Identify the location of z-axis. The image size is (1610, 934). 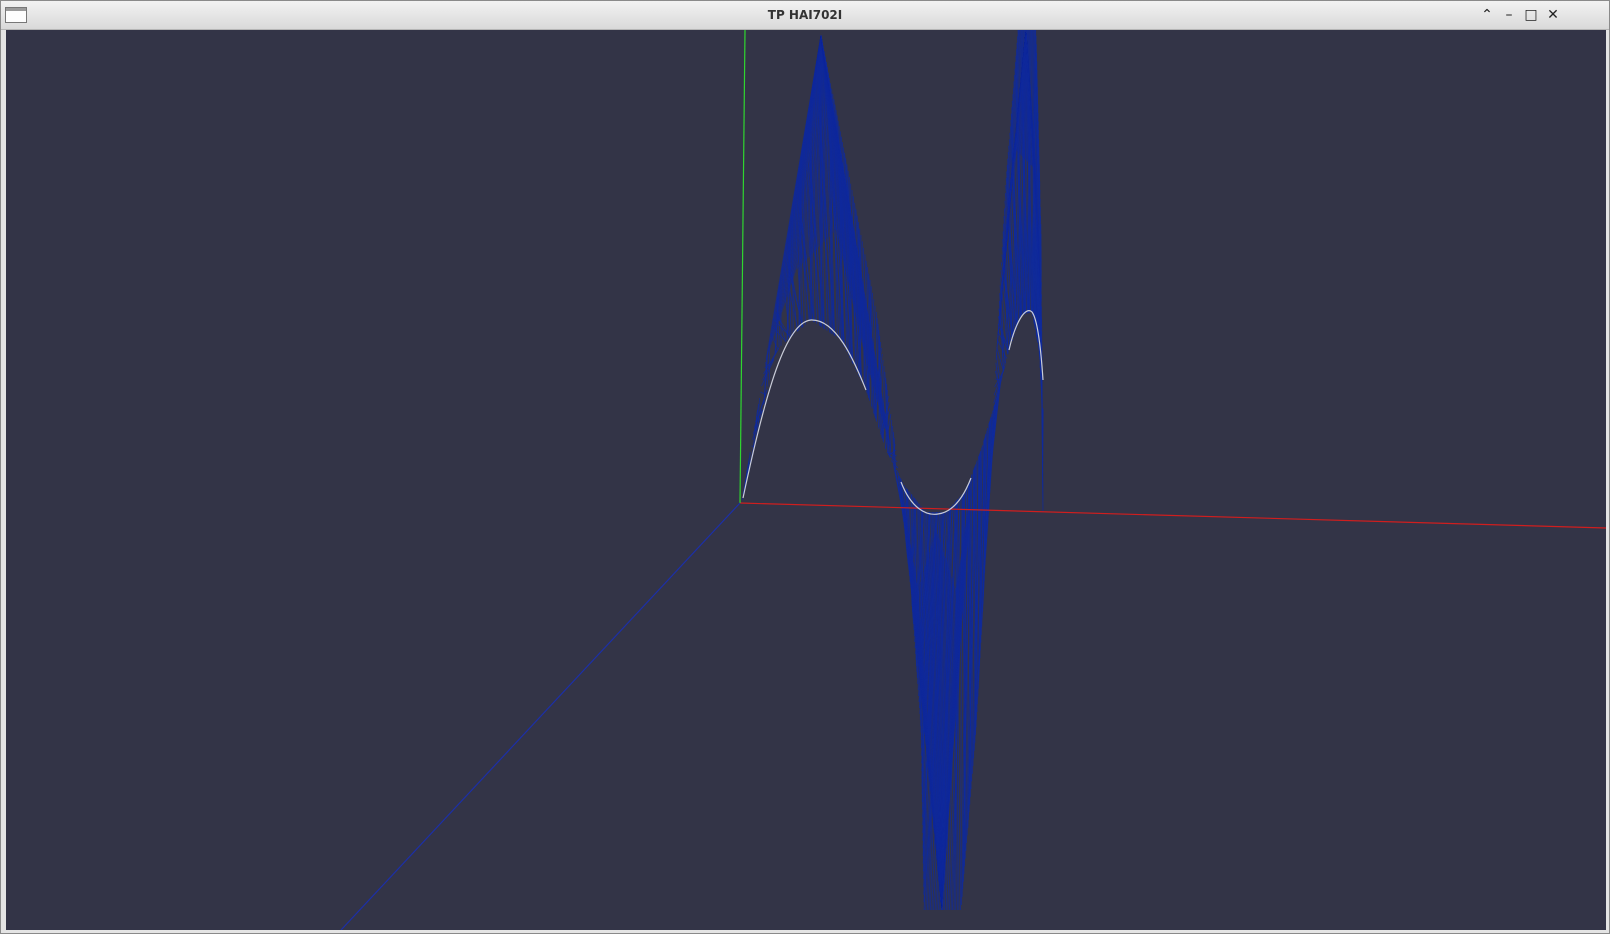
(540, 716).